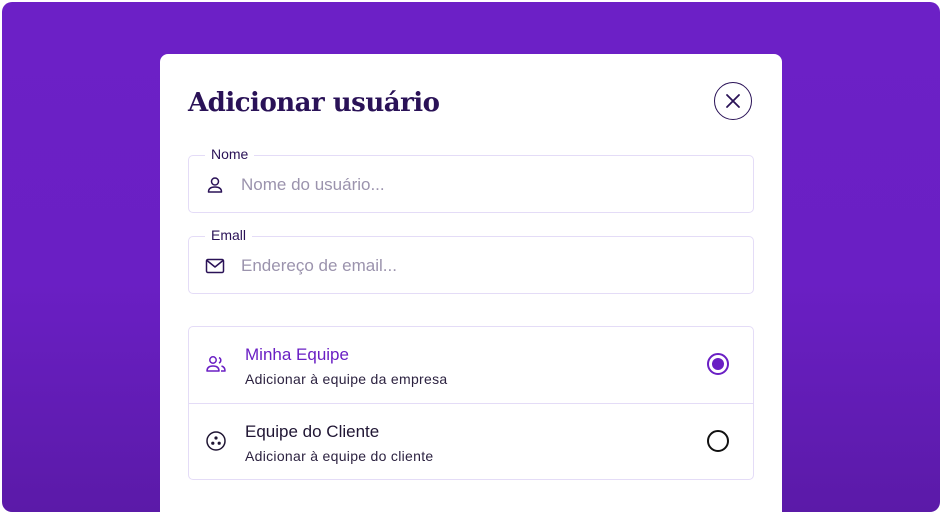 This screenshot has width=942, height=515. Describe the element at coordinates (491, 266) in the screenshot. I see `email-input` at that location.